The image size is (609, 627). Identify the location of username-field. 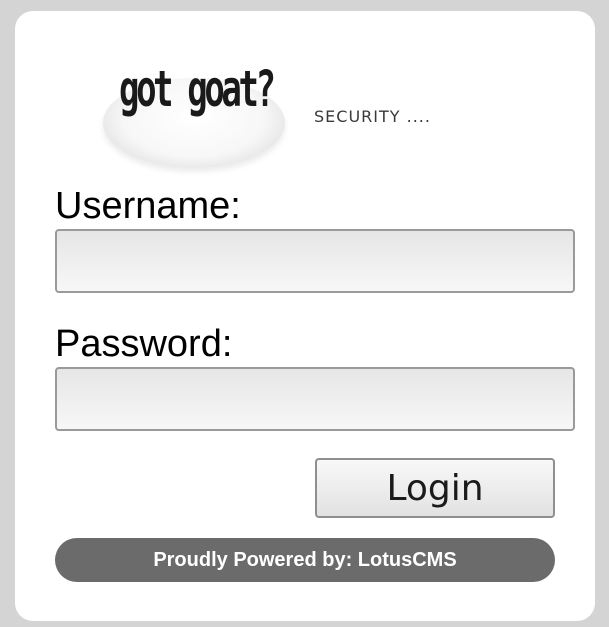
(315, 261).